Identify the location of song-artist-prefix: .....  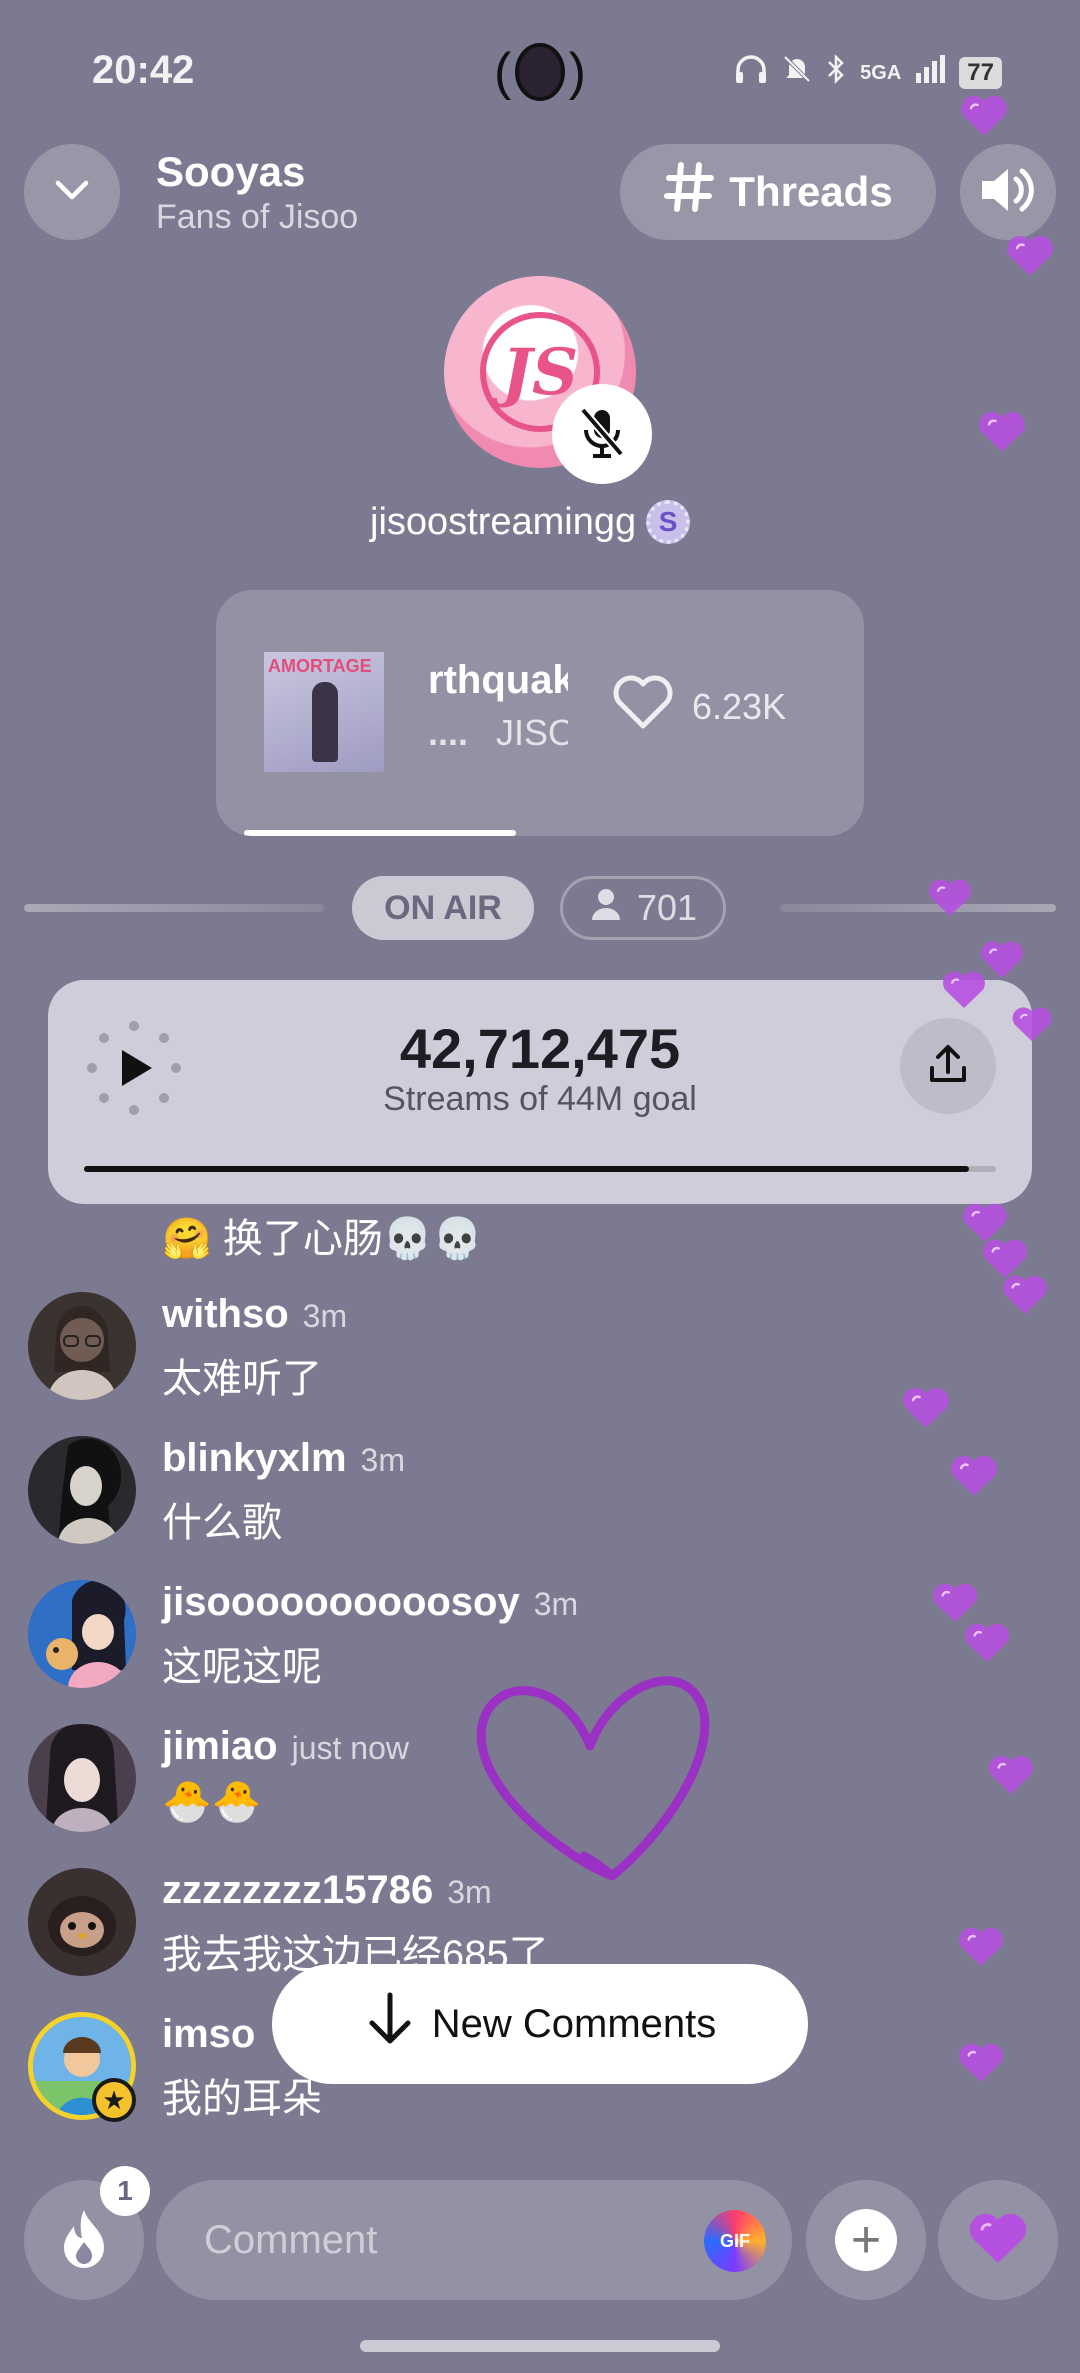
(448, 732).